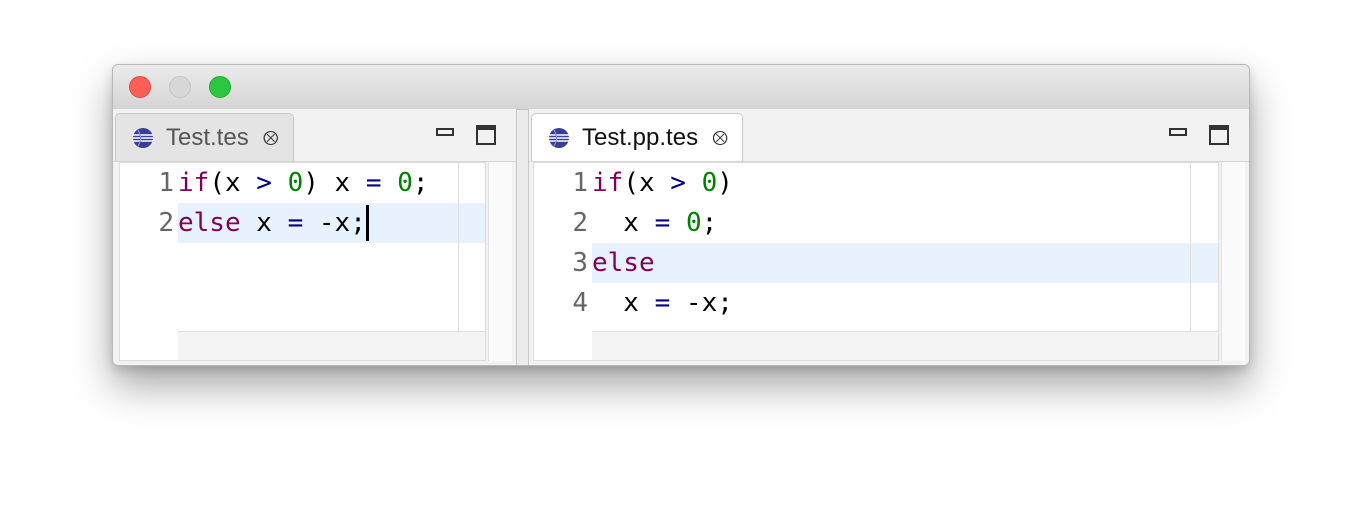 Image resolution: width=1362 pixels, height=528 pixels. Describe the element at coordinates (889, 135) in the screenshot. I see `right-tab-strip: Test.pp.tes ⮾` at that location.